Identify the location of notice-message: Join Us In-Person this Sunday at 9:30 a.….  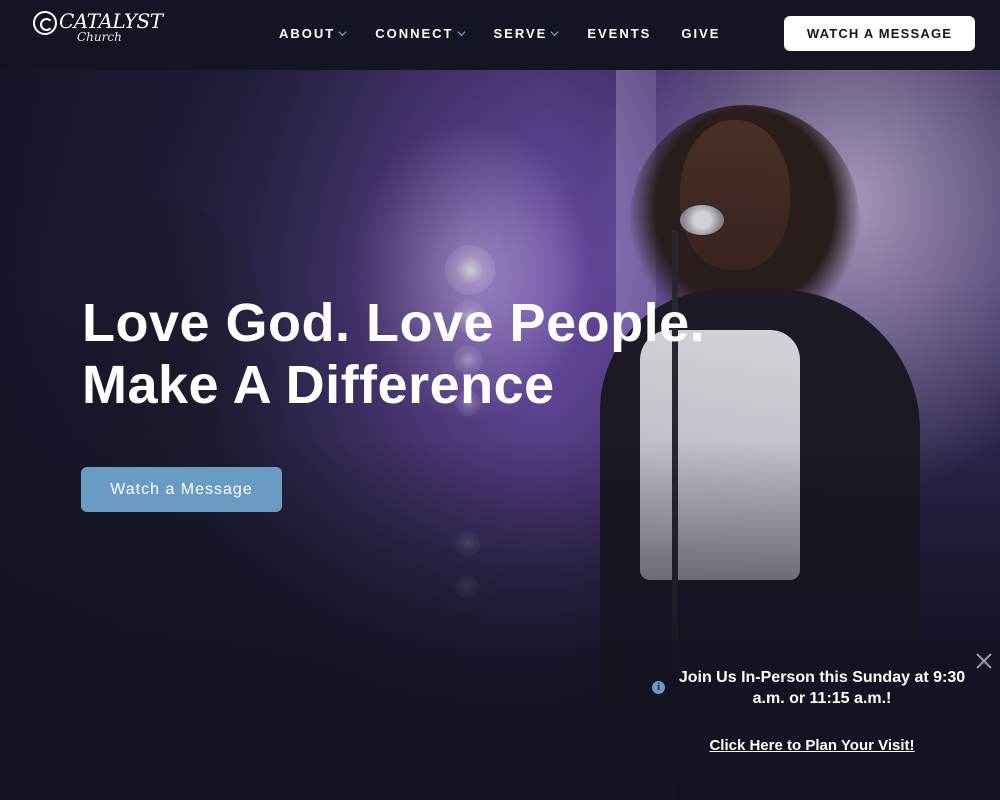
(822, 688).